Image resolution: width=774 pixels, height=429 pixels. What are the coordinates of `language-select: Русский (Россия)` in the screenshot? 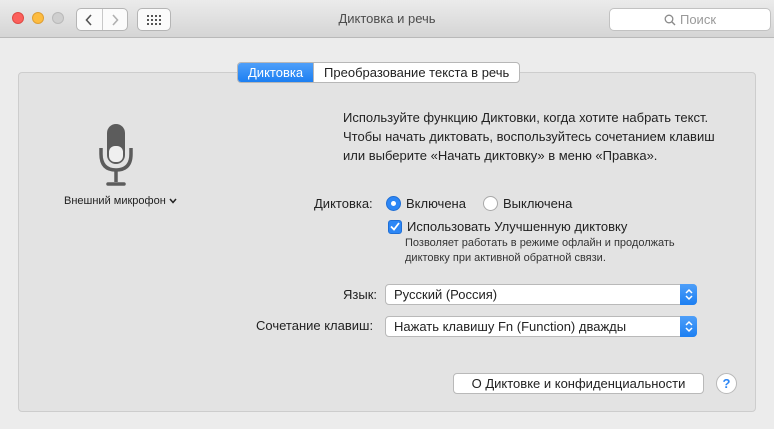 It's located at (541, 294).